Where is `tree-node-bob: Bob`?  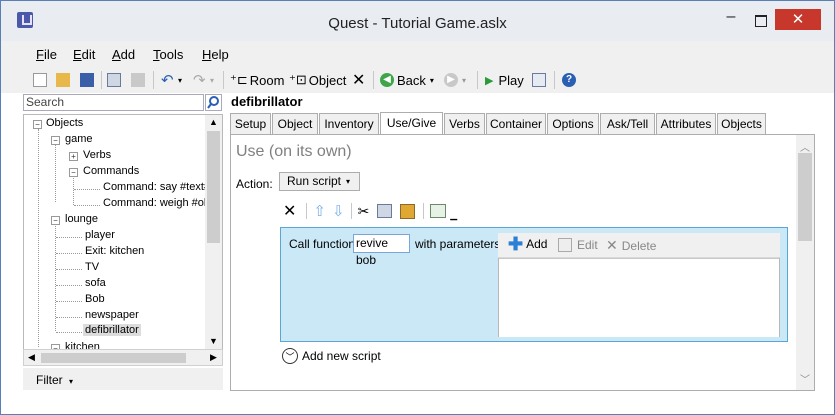
tree-node-bob: Bob is located at coordinates (95, 299).